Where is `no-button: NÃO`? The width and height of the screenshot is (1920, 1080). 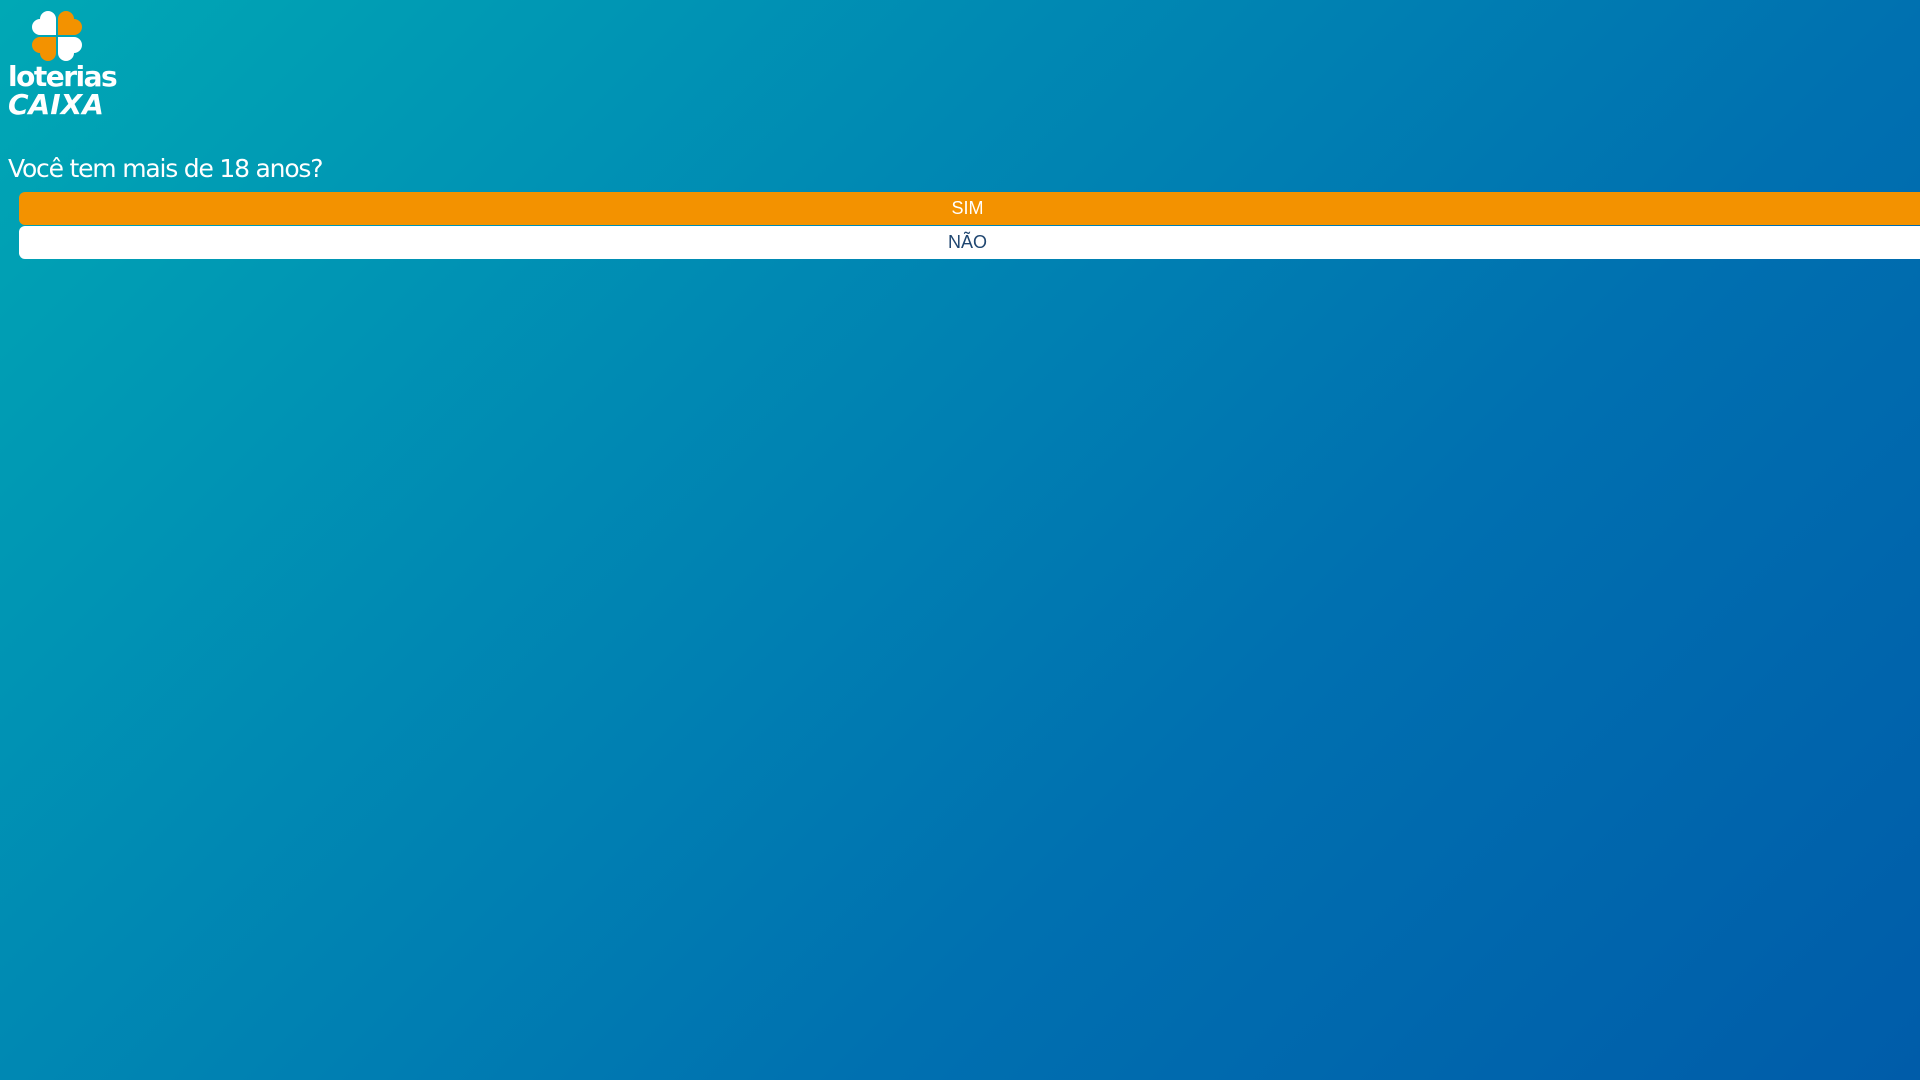 no-button: NÃO is located at coordinates (969, 242).